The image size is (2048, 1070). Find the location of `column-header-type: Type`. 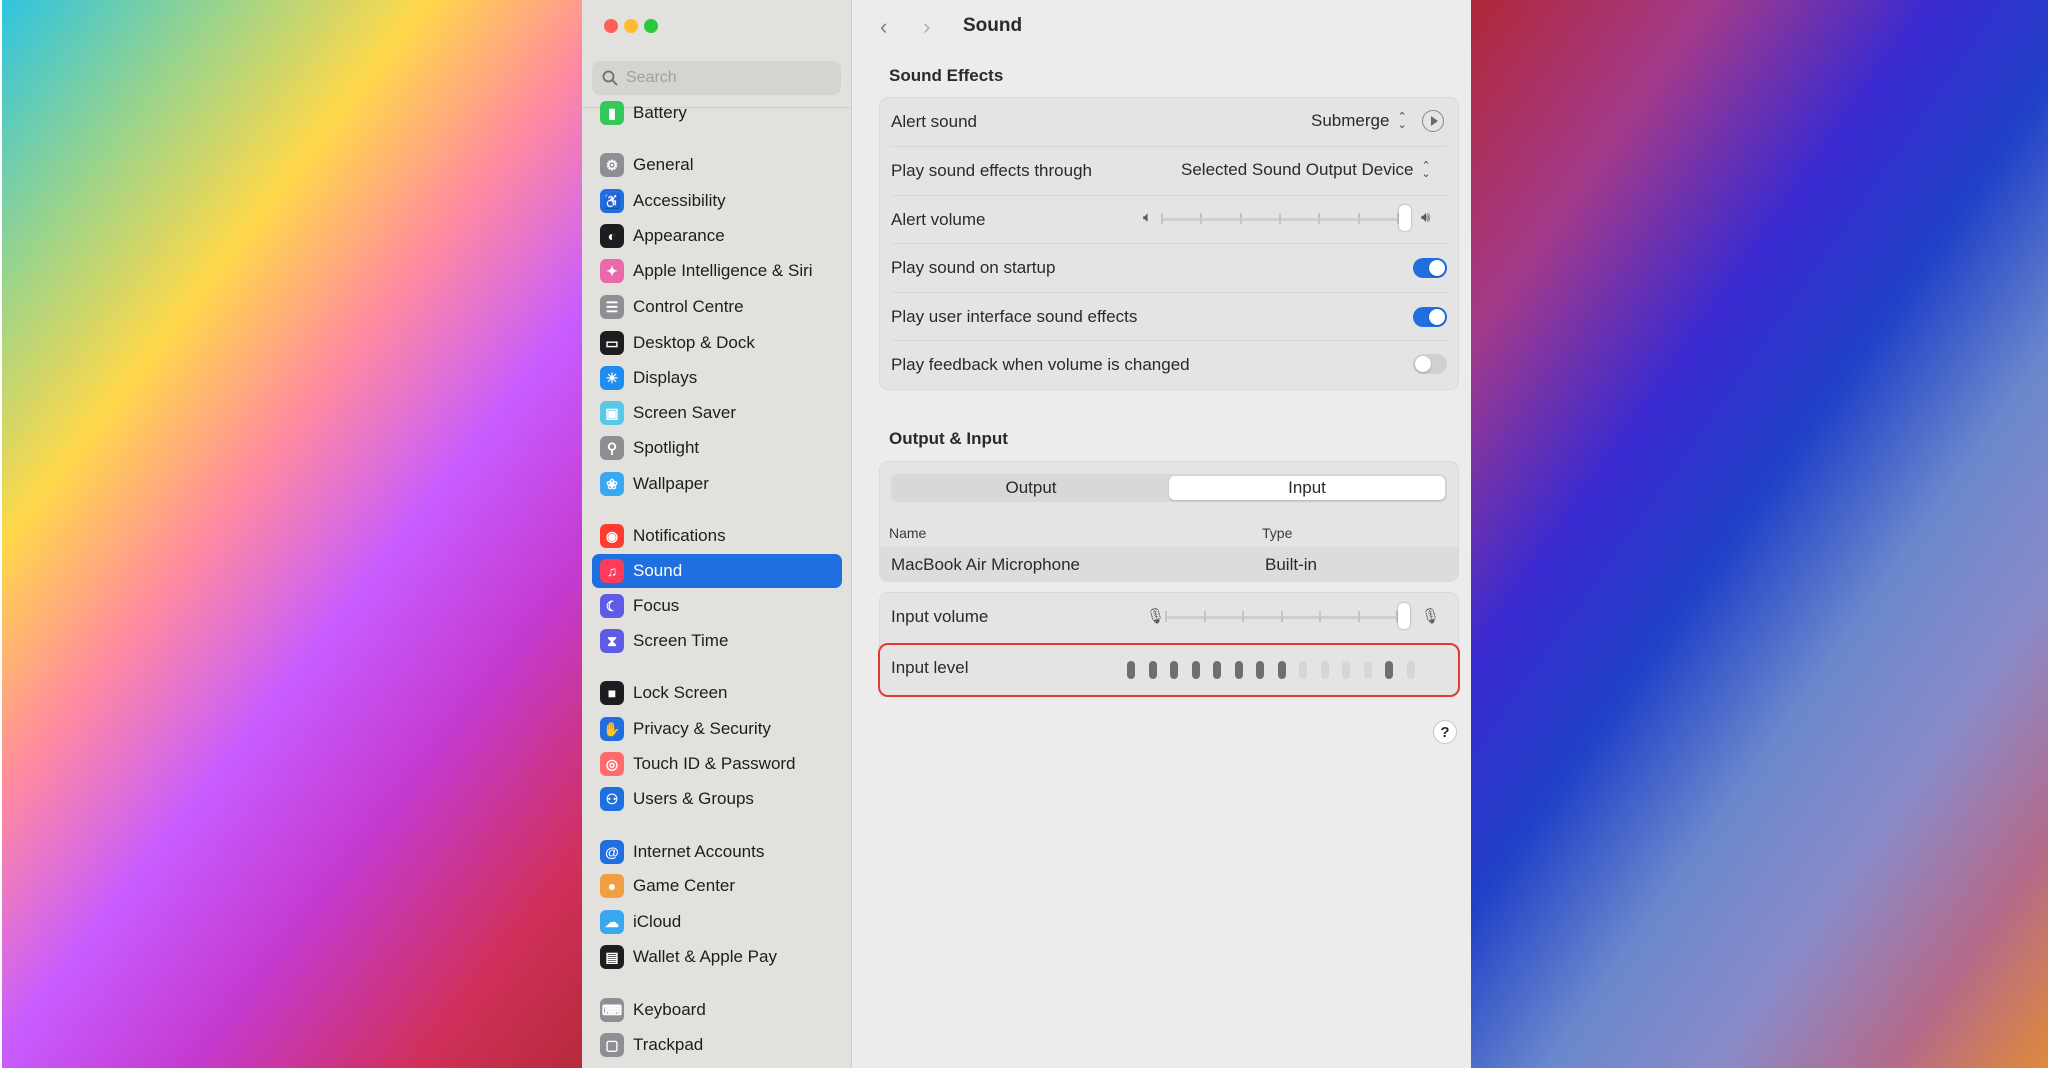

column-header-type: Type is located at coordinates (1277, 533).